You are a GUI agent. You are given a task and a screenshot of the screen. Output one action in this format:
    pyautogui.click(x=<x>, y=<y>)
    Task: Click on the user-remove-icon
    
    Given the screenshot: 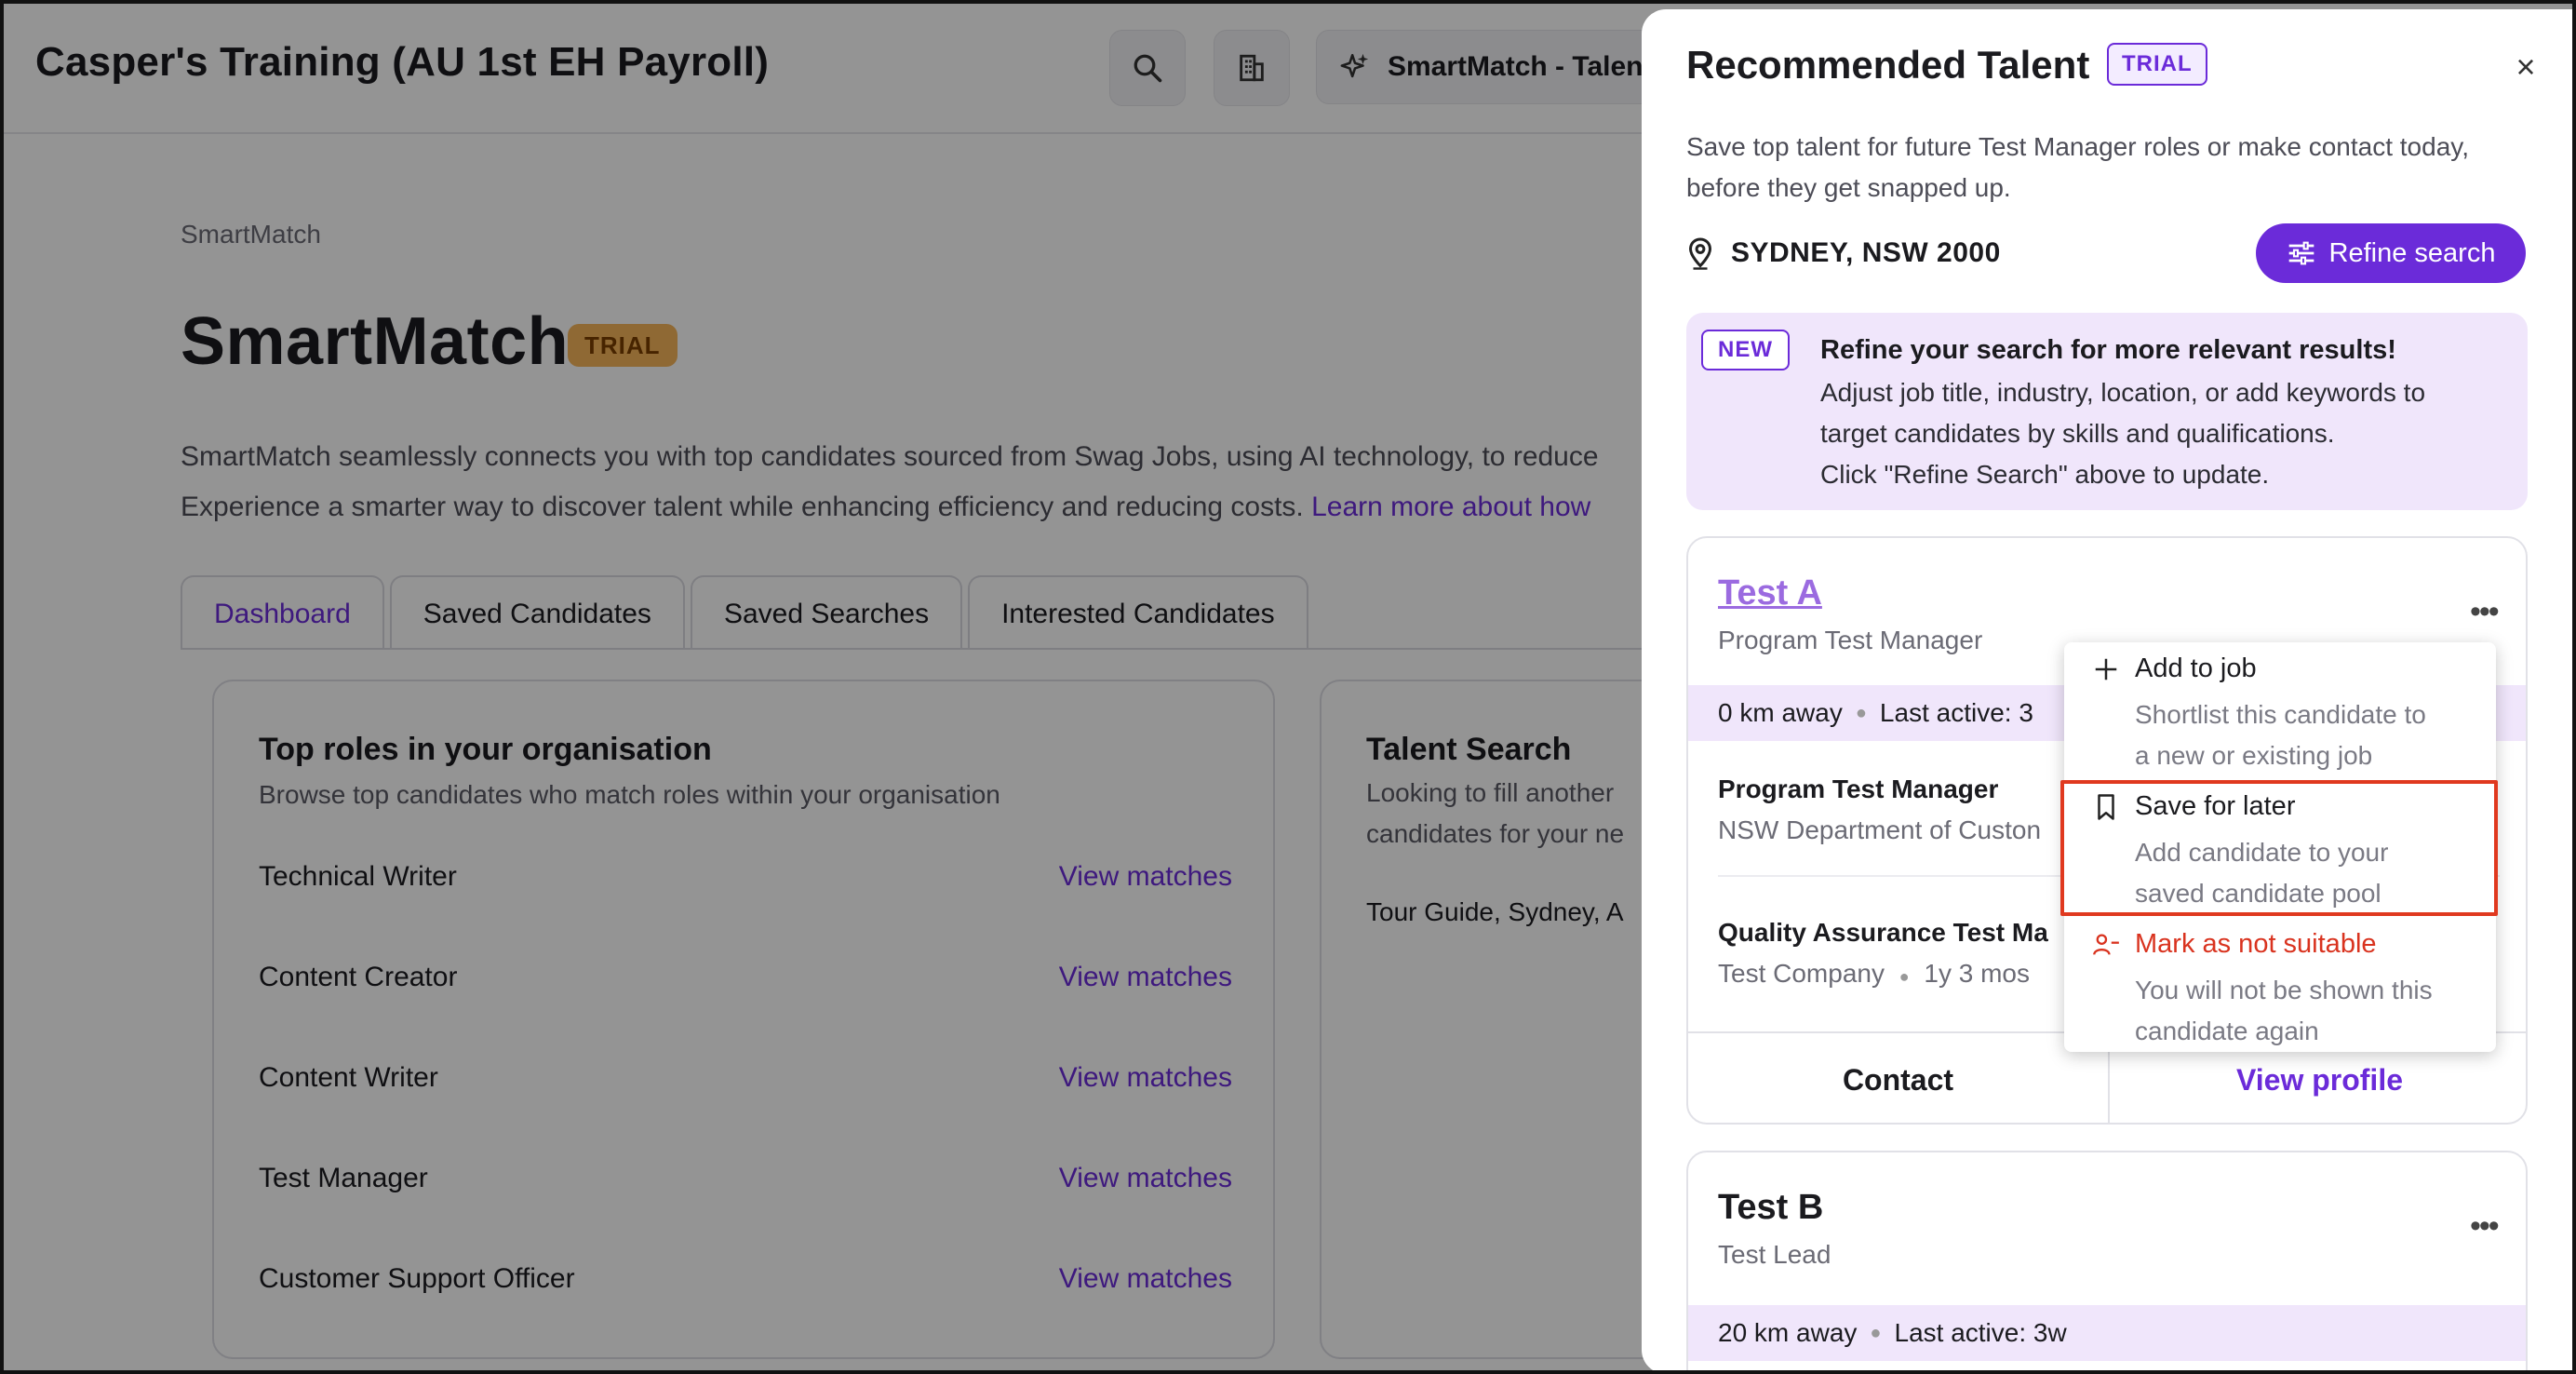 What is the action you would take?
    pyautogui.click(x=2106, y=945)
    